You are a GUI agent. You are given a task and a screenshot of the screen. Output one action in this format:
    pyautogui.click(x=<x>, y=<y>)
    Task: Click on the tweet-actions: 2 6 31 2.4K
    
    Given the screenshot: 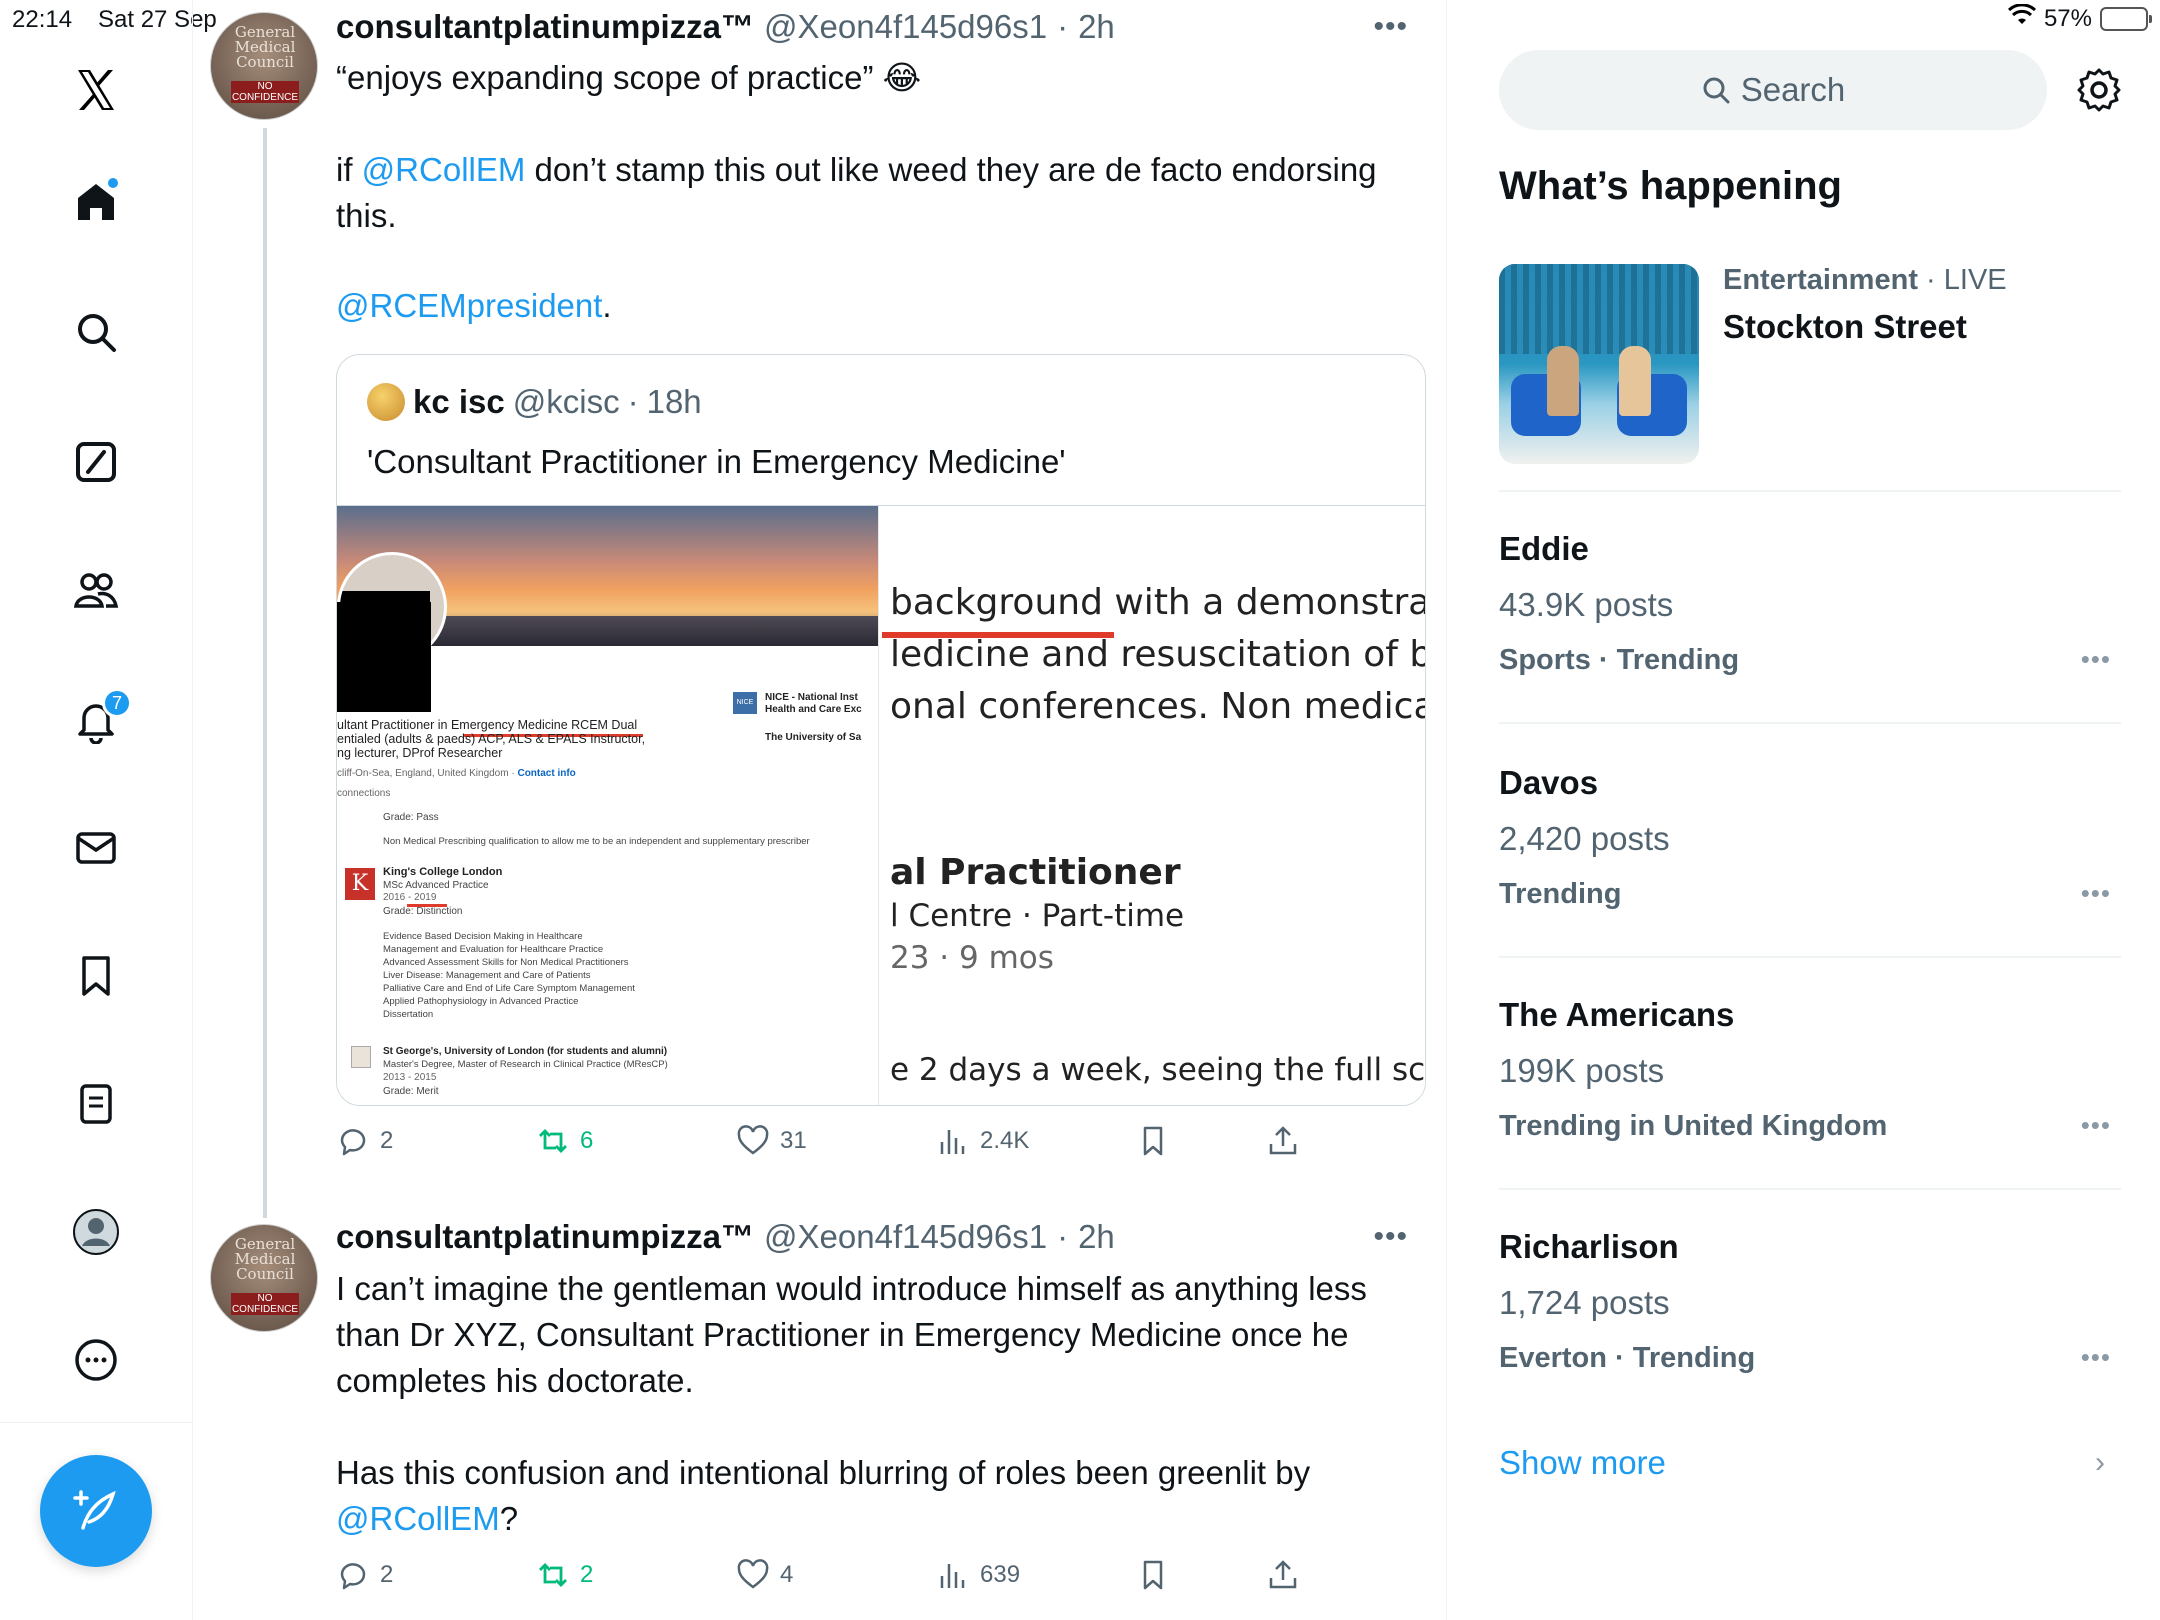 What is the action you would take?
    pyautogui.click(x=836, y=1144)
    